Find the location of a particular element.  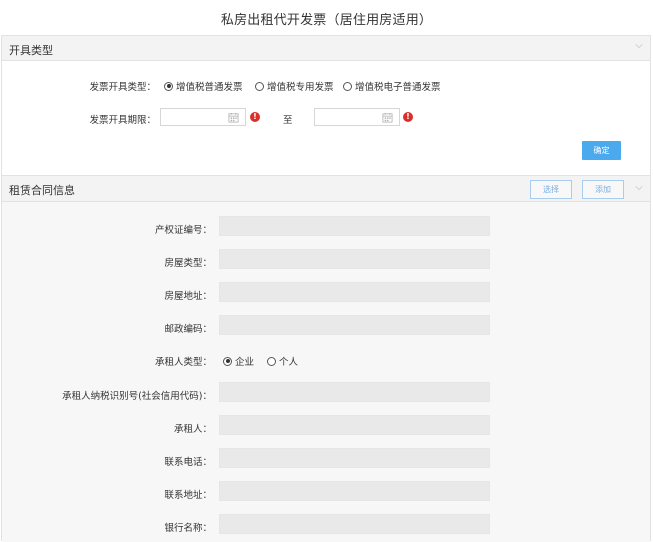

radio-label: 个人 is located at coordinates (289, 362).